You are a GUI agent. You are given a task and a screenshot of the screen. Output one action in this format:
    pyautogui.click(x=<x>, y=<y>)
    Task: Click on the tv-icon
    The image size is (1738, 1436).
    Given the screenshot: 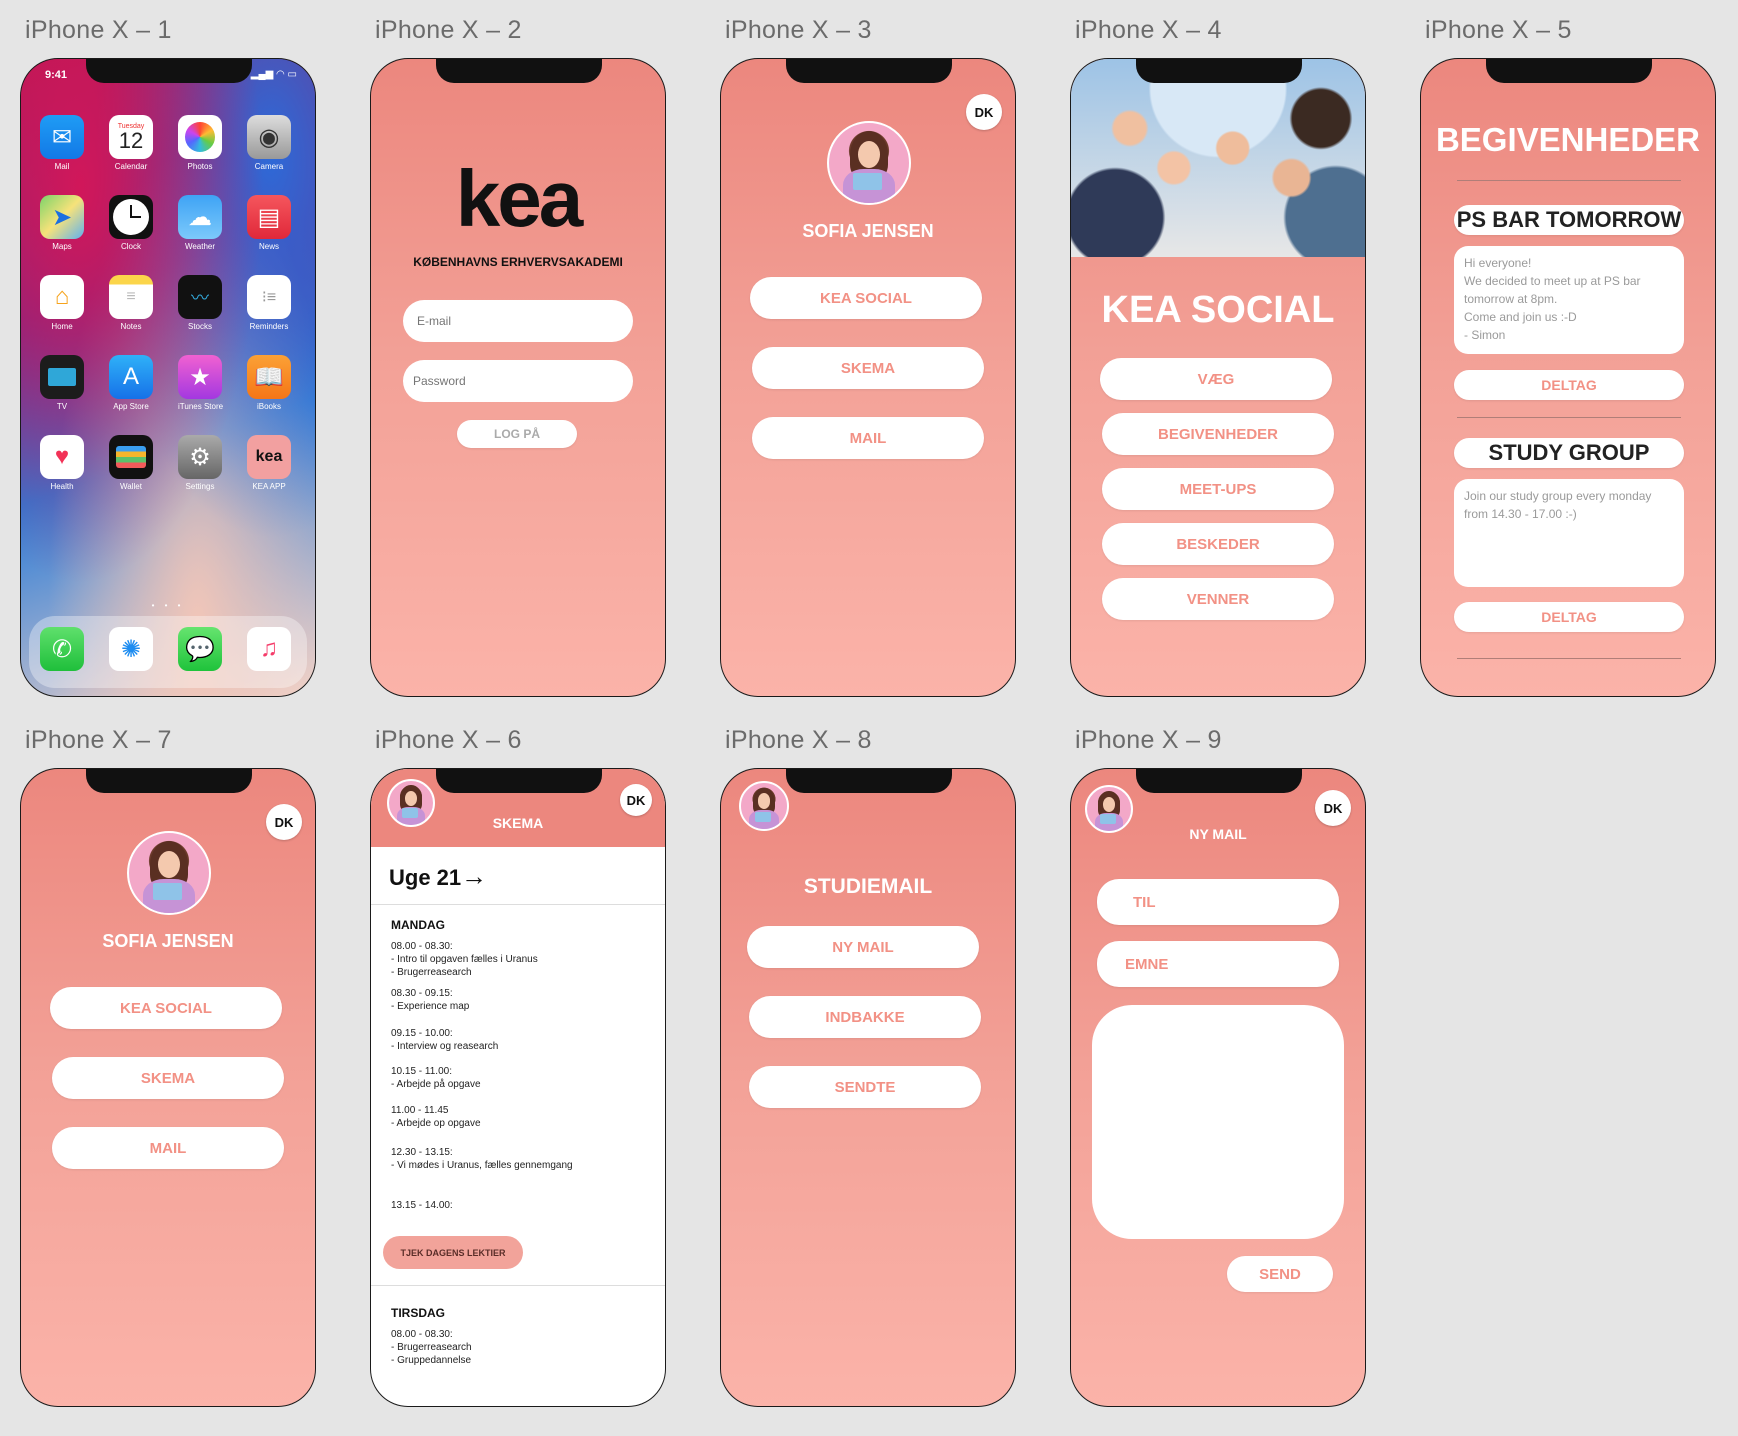 What is the action you would take?
    pyautogui.click(x=62, y=377)
    